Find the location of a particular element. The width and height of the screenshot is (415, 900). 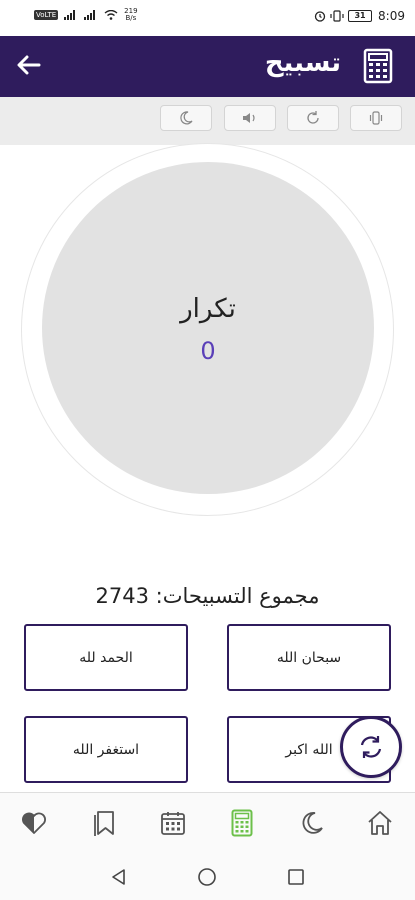

status-right: 31 8:09 is located at coordinates (359, 16).